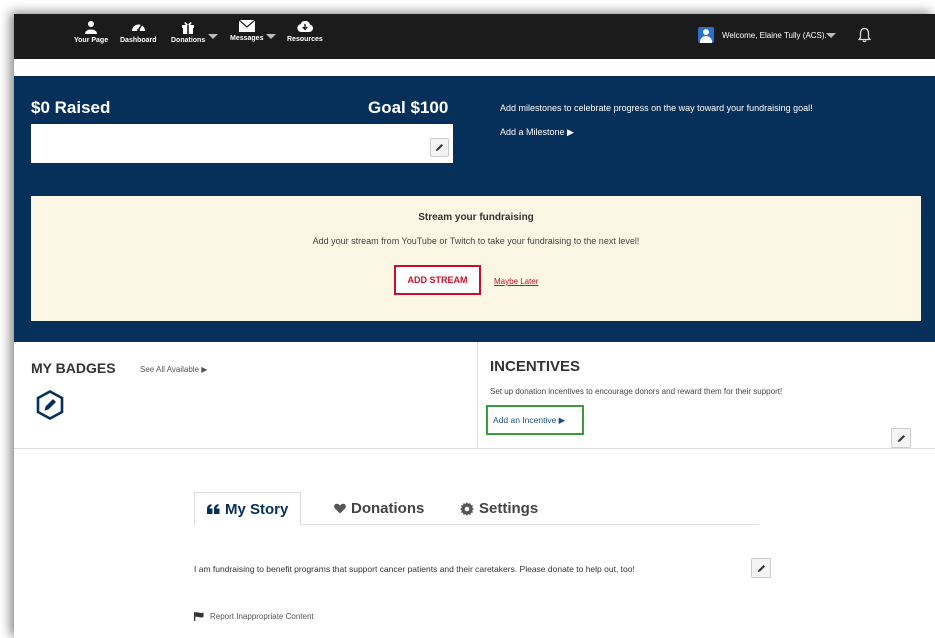 The height and width of the screenshot is (638, 935). I want to click on goal-amount: Goal $100, so click(408, 107).